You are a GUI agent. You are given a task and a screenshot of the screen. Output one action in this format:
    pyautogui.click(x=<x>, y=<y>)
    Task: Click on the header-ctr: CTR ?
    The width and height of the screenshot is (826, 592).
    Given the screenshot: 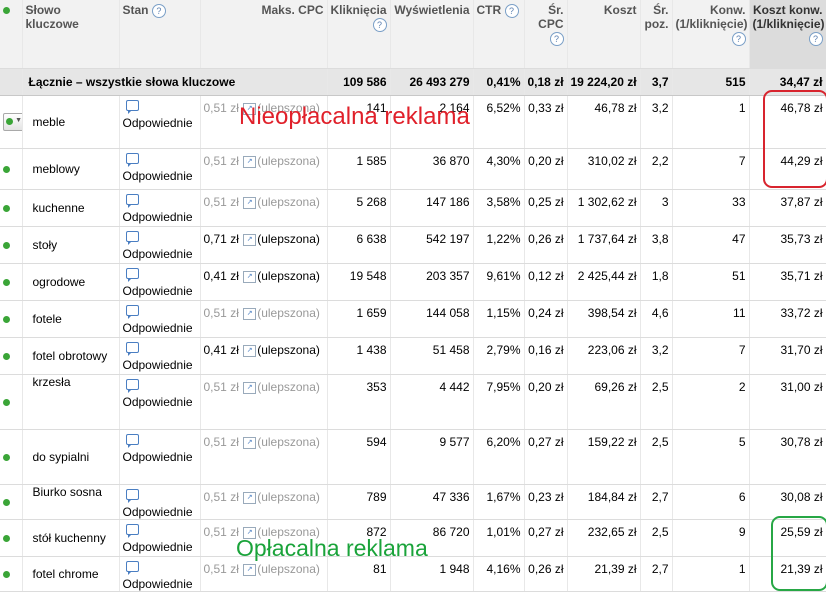 What is the action you would take?
    pyautogui.click(x=499, y=34)
    